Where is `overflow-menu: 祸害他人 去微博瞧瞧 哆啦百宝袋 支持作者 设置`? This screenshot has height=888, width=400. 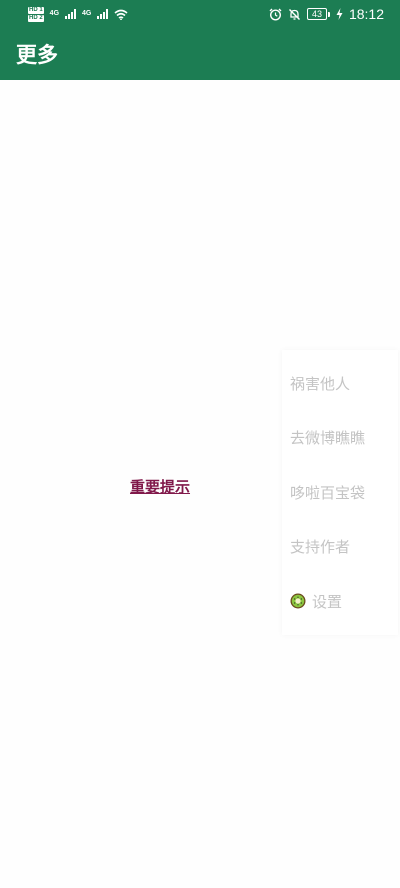
overflow-menu: 祸害他人 去微博瞧瞧 哆啦百宝袋 支持作者 设置 is located at coordinates (340, 492).